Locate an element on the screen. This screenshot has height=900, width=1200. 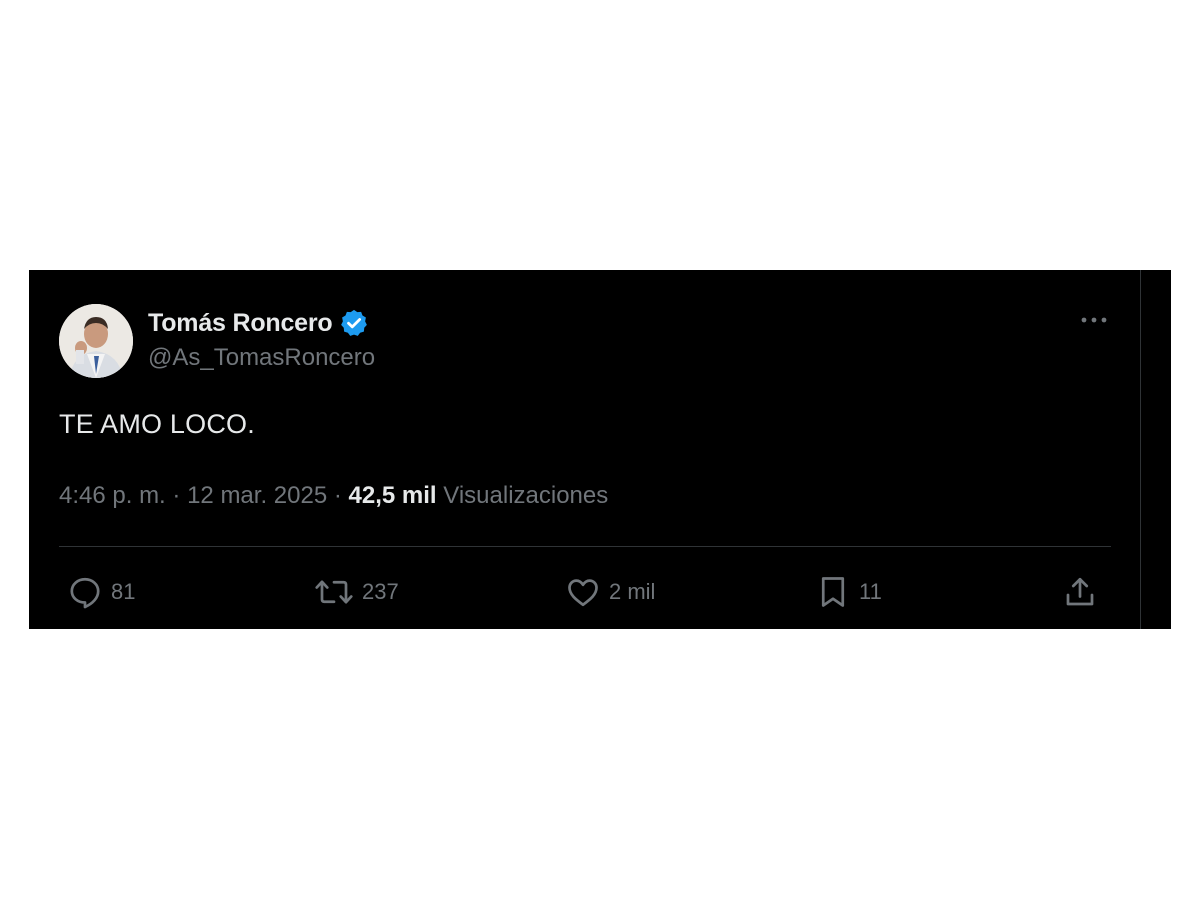
avatar-photo is located at coordinates (96, 341).